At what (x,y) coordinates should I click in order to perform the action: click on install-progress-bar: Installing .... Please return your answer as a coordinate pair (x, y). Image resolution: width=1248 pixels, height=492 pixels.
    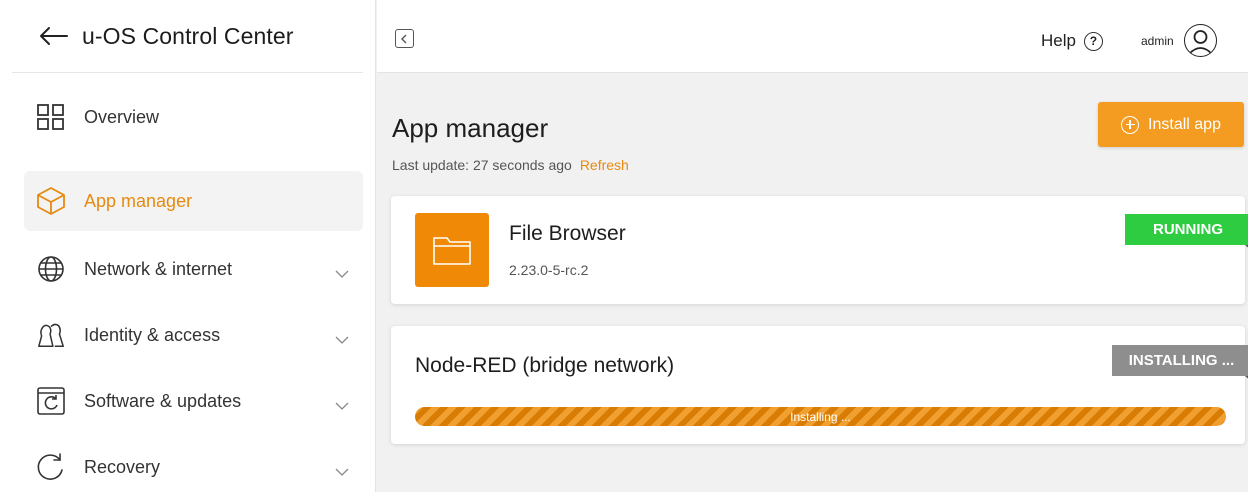
    Looking at the image, I should click on (820, 416).